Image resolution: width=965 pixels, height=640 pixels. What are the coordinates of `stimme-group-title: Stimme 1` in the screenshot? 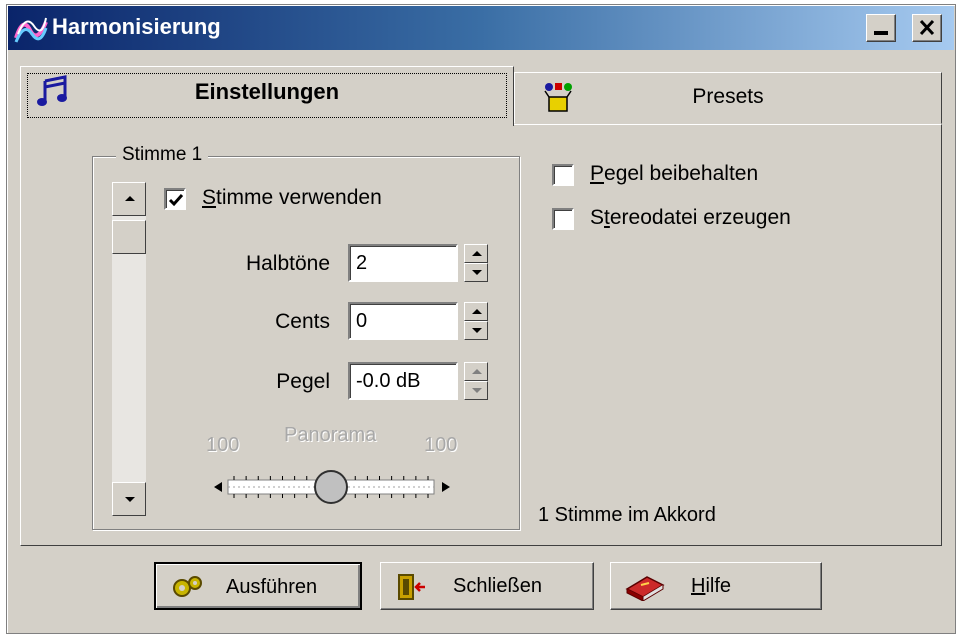 It's located at (162, 155).